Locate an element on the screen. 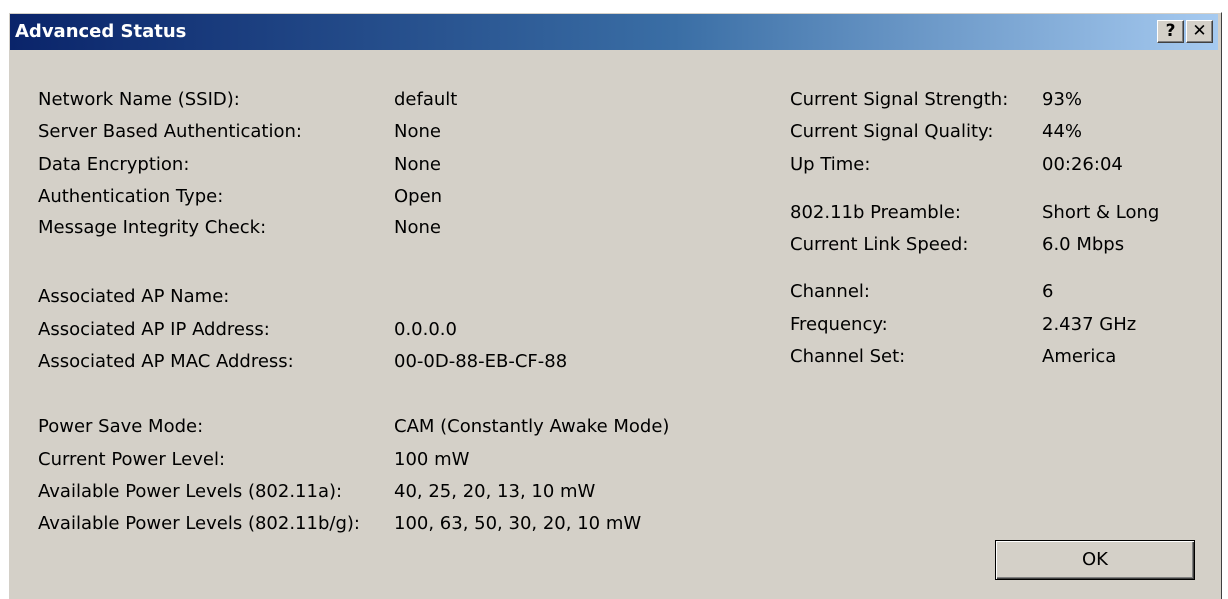 This screenshot has height=599, width=1228. auth-type-value: Open is located at coordinates (418, 196).